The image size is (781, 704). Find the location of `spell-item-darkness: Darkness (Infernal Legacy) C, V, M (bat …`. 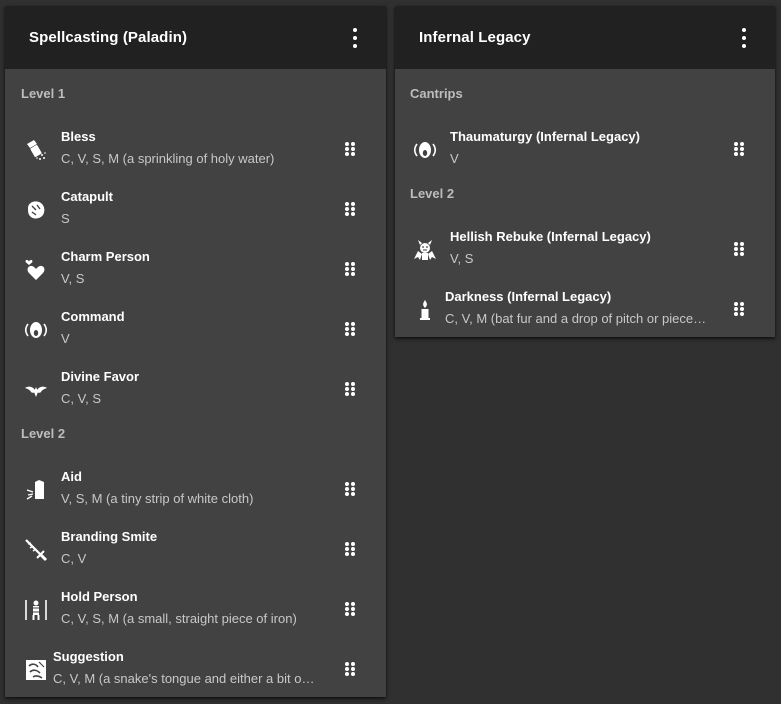

spell-item-darkness: Darkness (Infernal Legacy) C, V, M (bat … is located at coordinates (585, 310).